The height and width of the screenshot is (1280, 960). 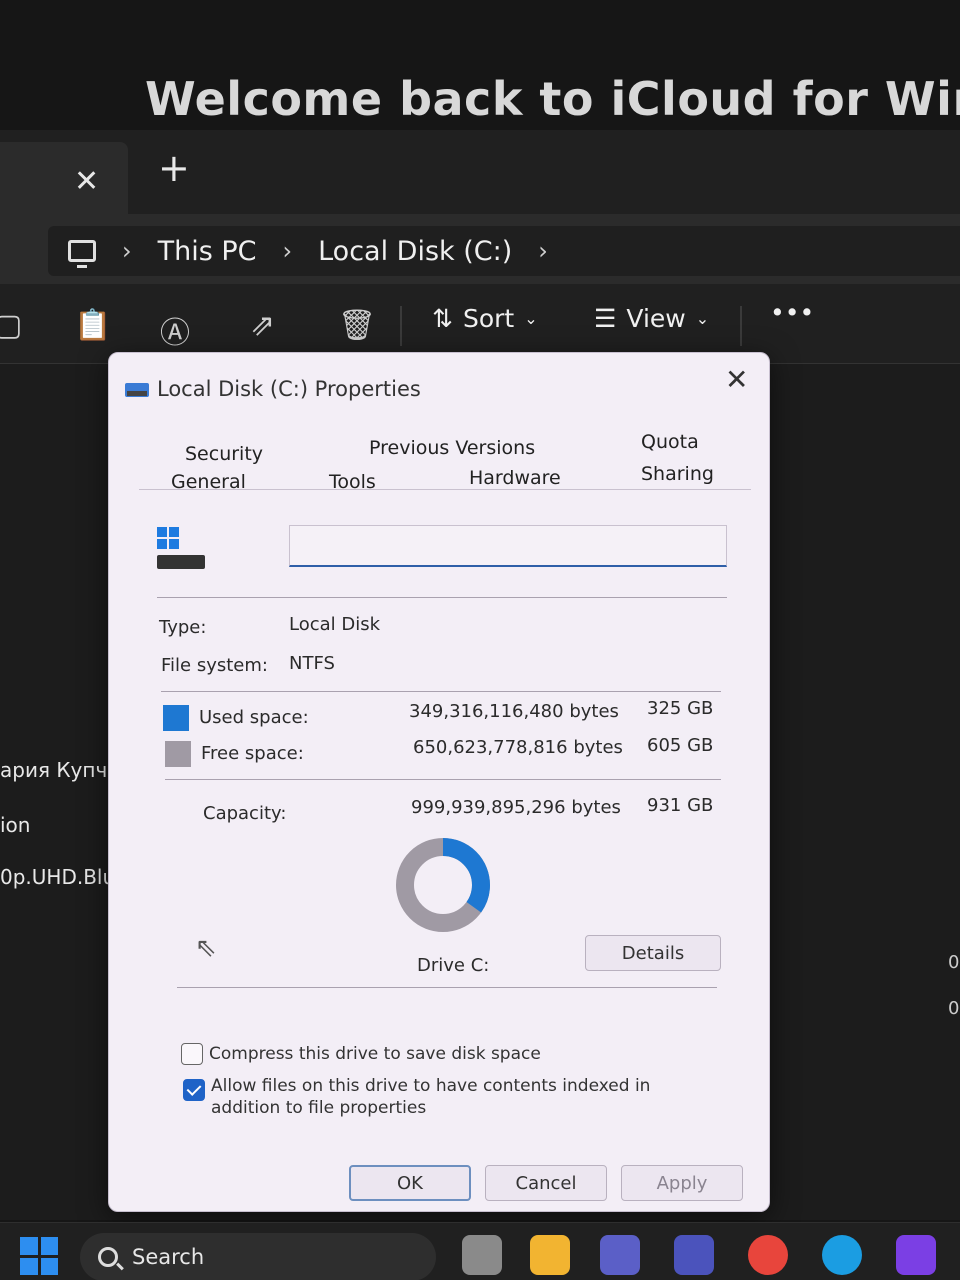 I want to click on tab-sharing: Sharing, so click(x=677, y=474).